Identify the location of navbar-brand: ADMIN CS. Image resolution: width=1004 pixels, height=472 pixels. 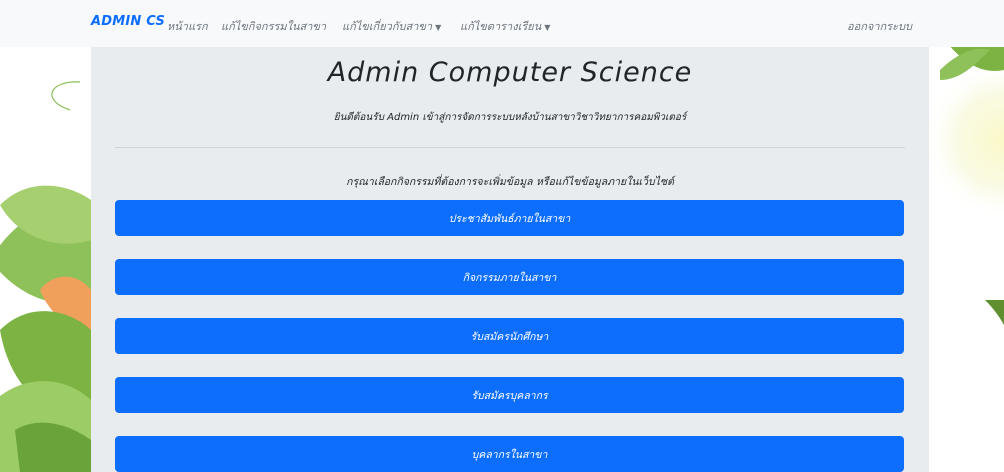
(128, 21).